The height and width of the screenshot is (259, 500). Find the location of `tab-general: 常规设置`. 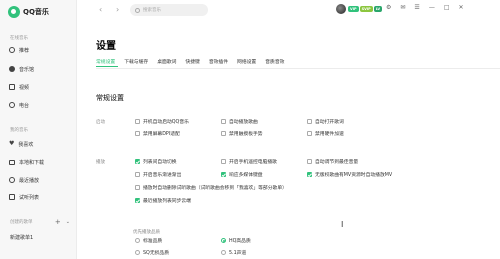

tab-general: 常规设置 is located at coordinates (105, 61).